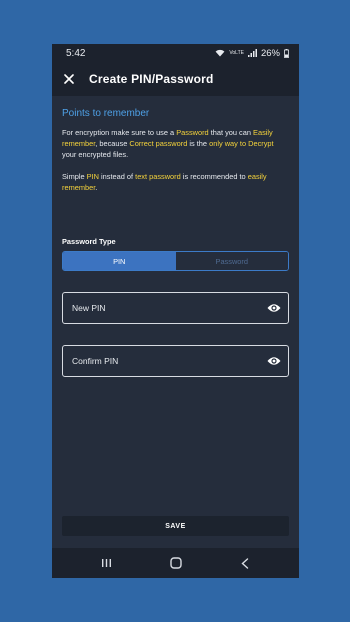 The height and width of the screenshot is (622, 350). I want to click on status-bar: 5:42 VoLTE 26%, so click(175, 53).